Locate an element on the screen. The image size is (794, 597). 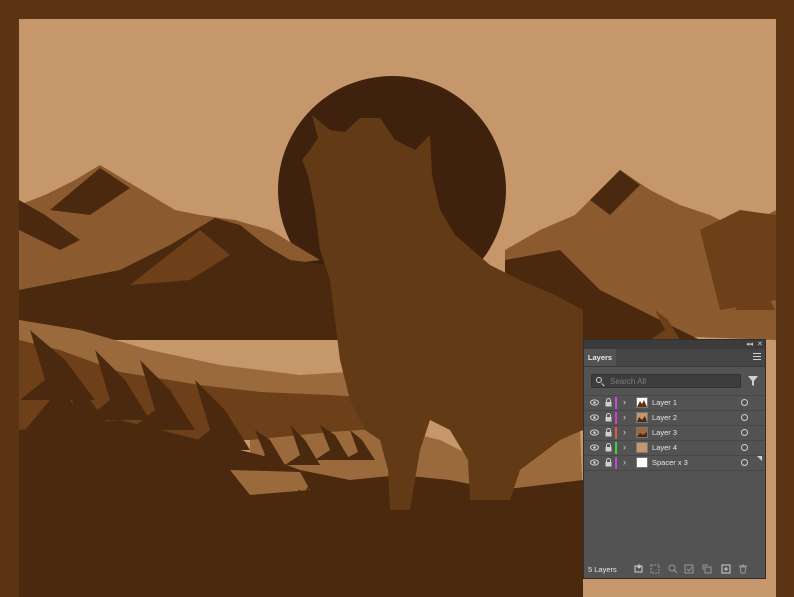
create-new-layer-icon is located at coordinates (726, 569).